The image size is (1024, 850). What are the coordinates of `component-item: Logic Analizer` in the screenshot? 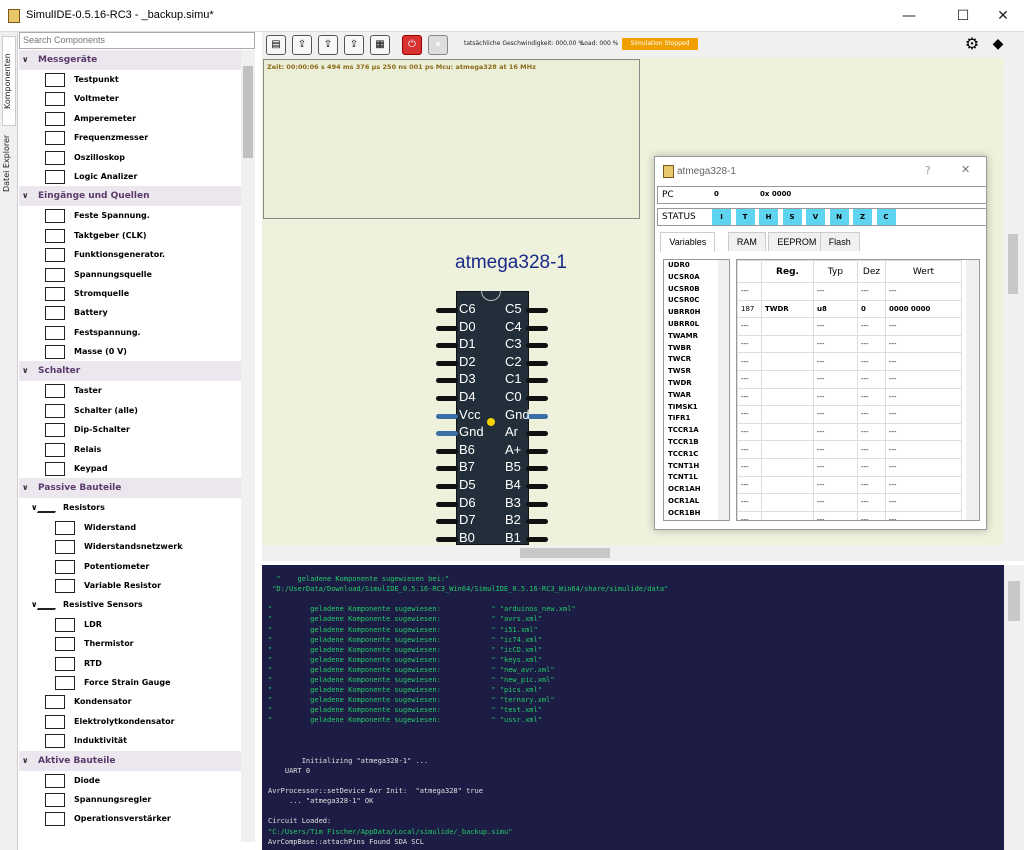 It's located at (130, 176).